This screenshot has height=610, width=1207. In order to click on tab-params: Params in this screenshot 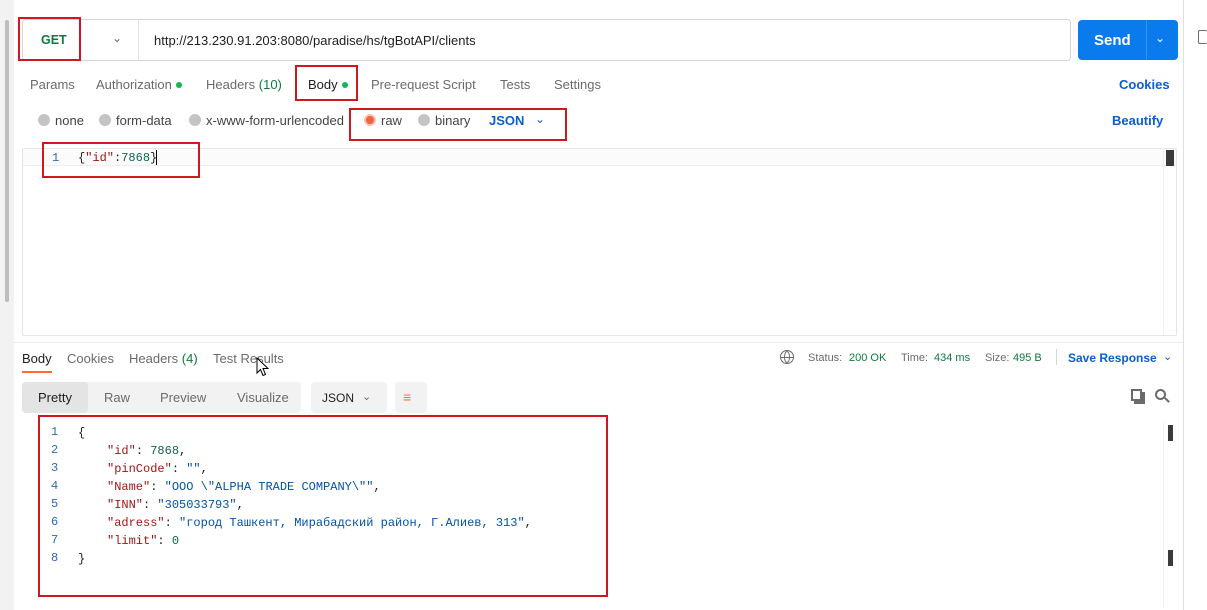, I will do `click(52, 84)`.